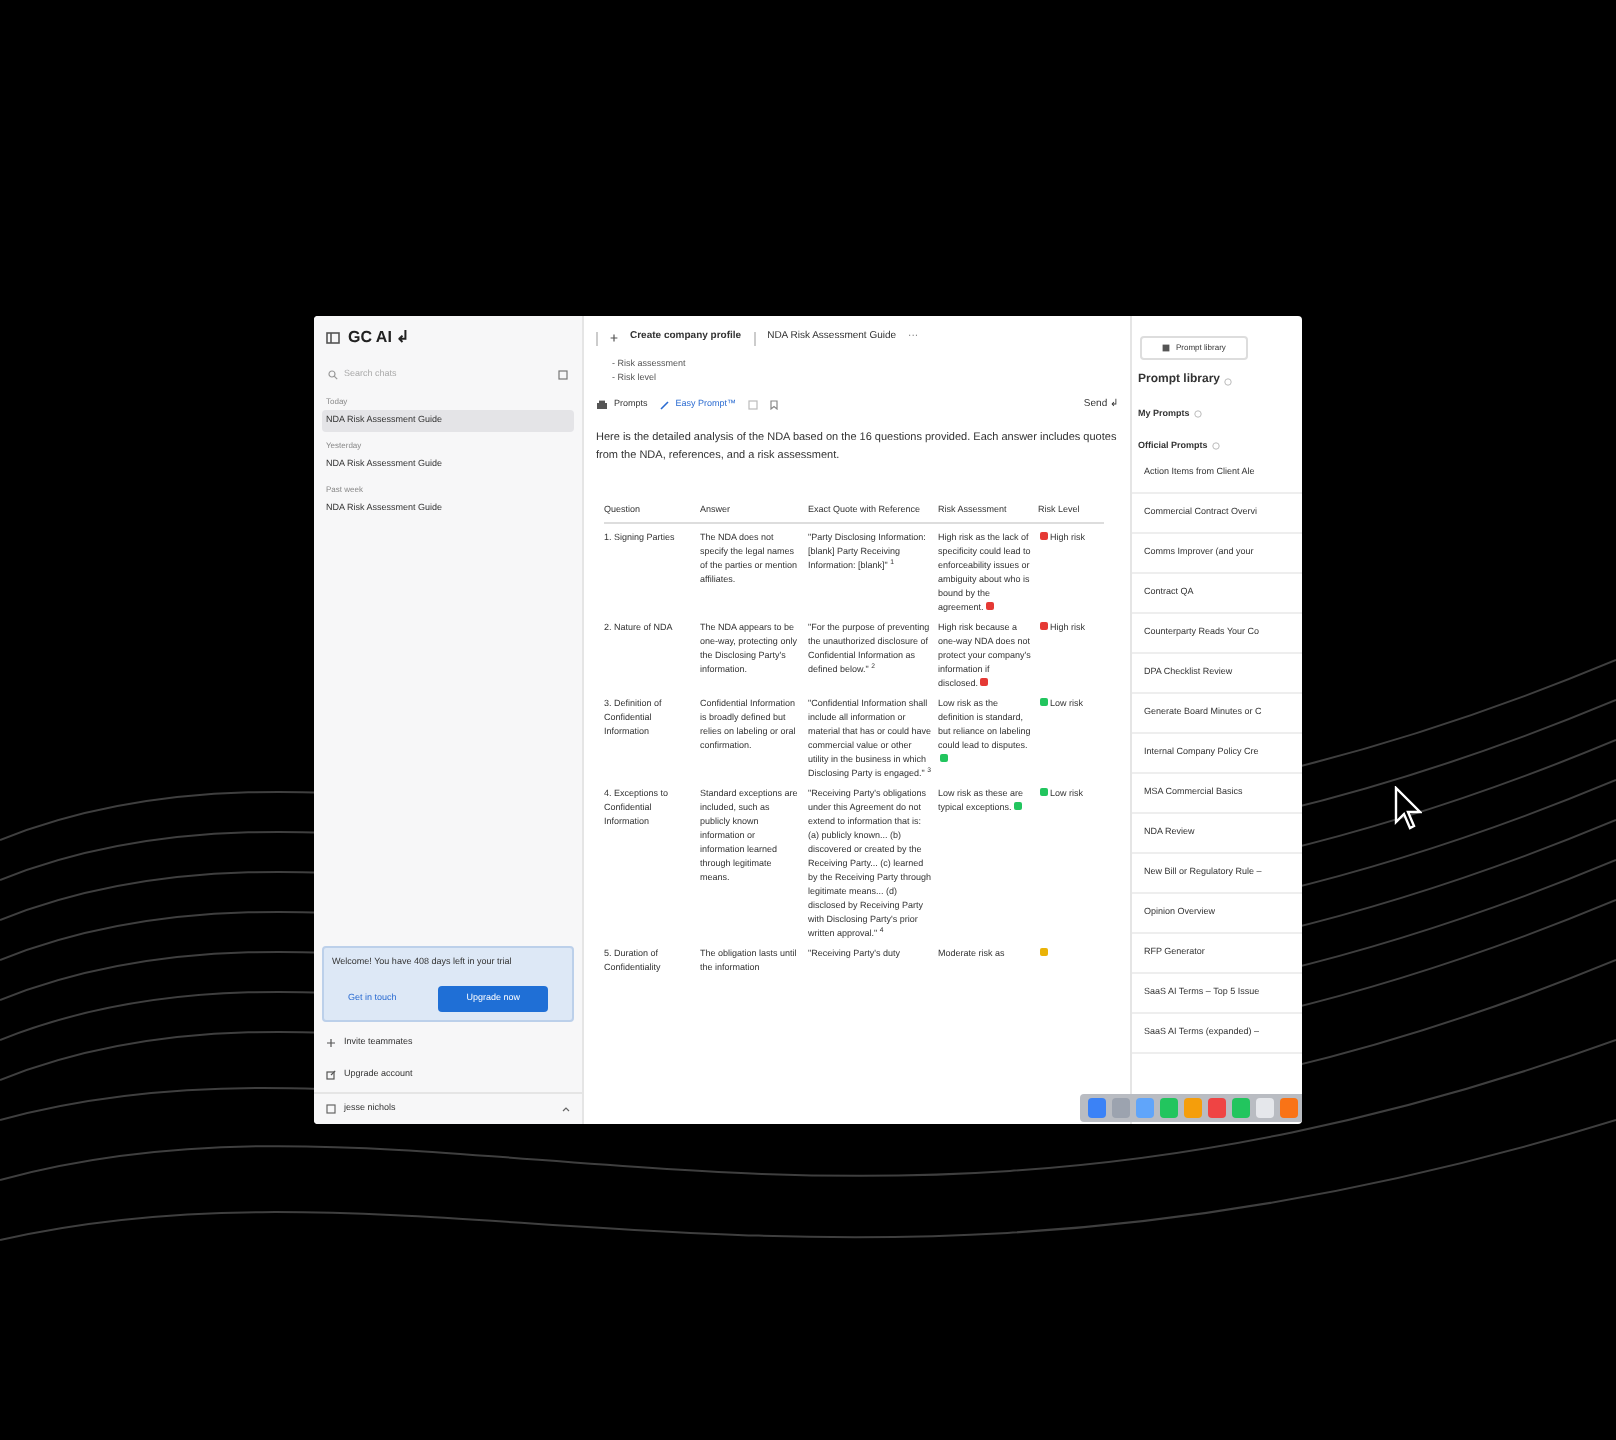 The width and height of the screenshot is (1616, 1440). I want to click on mouse-pointer-icon, so click(1408, 808).